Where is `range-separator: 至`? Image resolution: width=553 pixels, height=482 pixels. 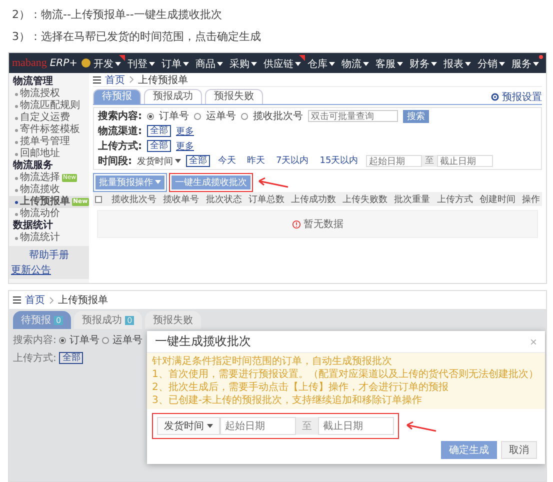 range-separator: 至 is located at coordinates (430, 161).